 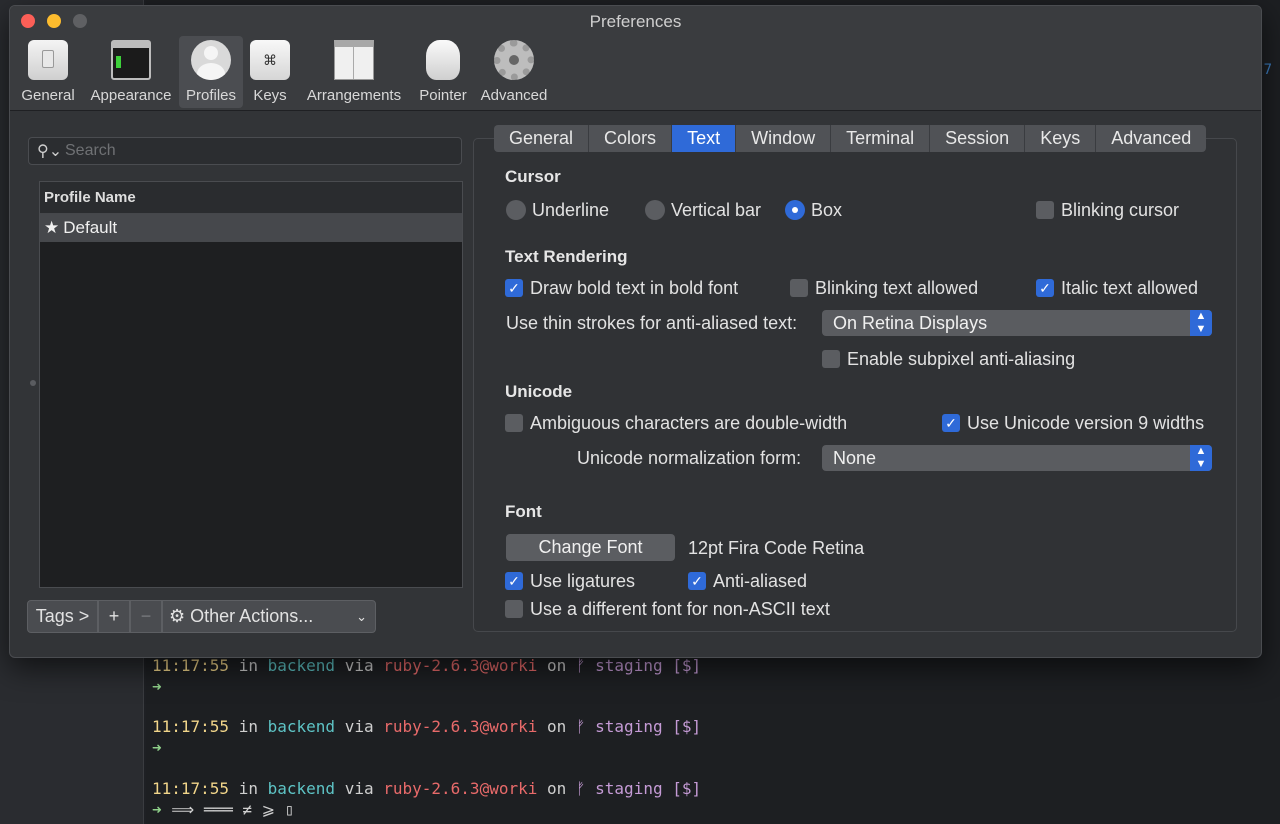 I want to click on add-profile-button: +, so click(x=114, y=616).